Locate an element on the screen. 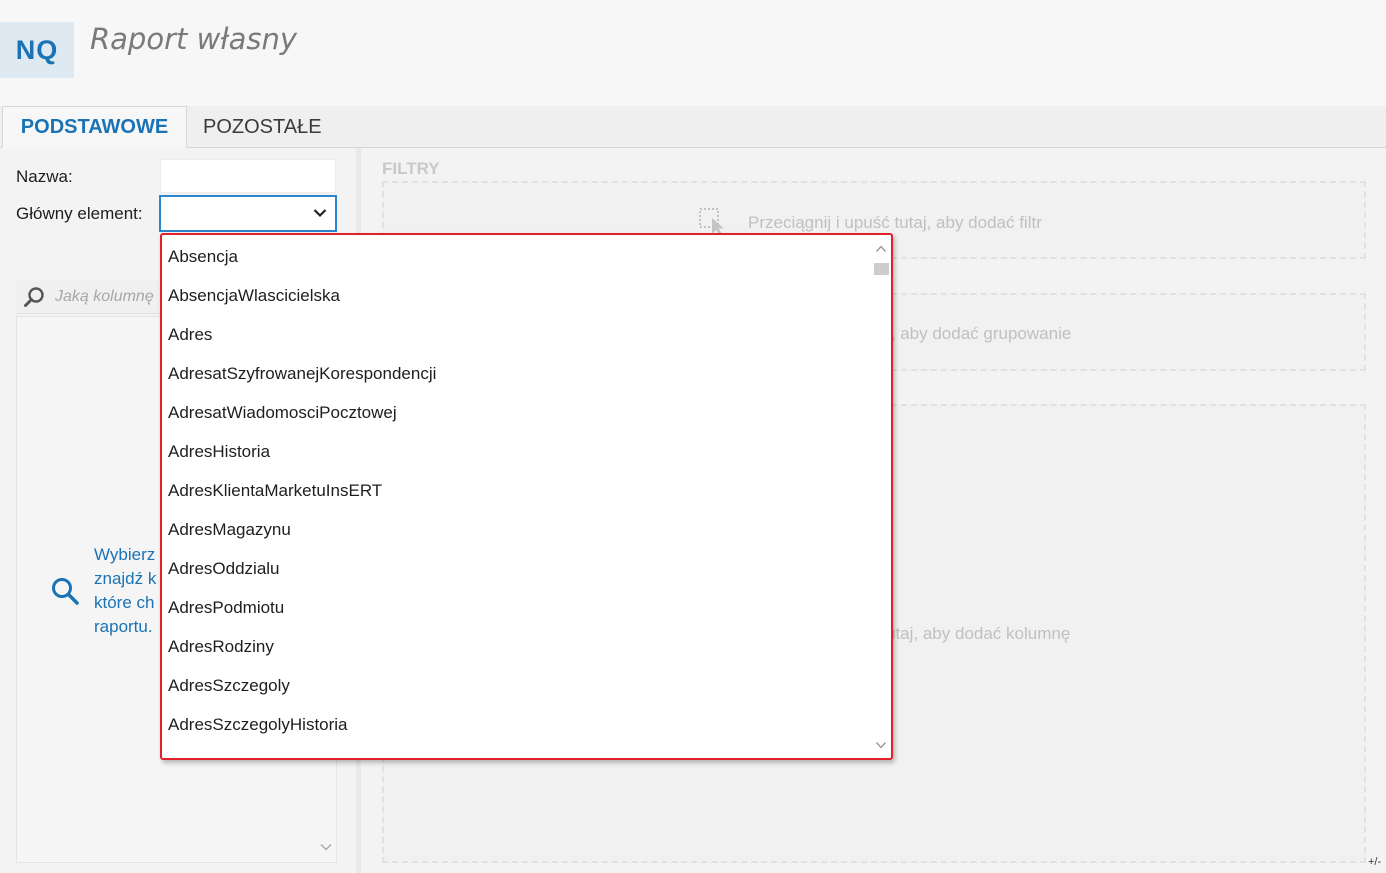 The width and height of the screenshot is (1386, 873). corner-toggle: +/- is located at coordinates (1374, 862).